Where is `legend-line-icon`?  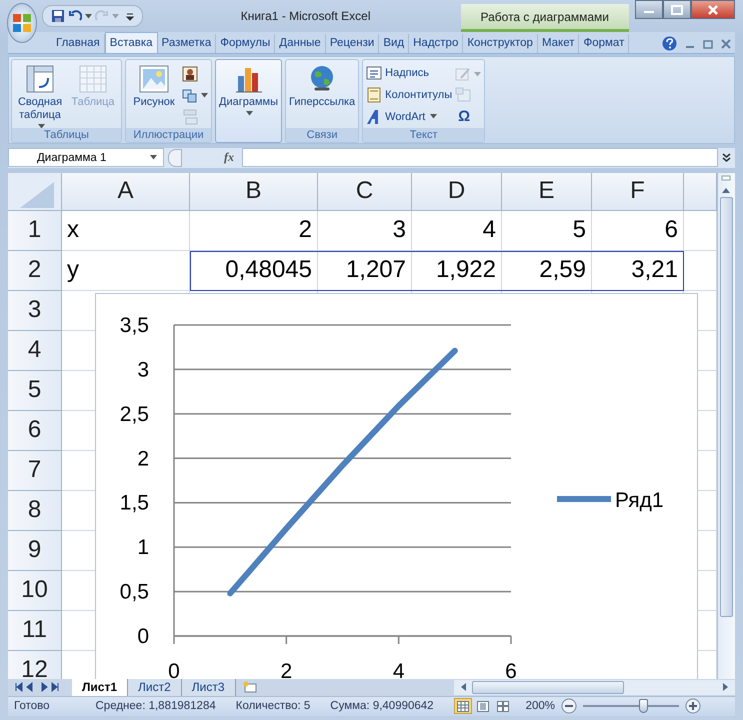
legend-line-icon is located at coordinates (584, 499).